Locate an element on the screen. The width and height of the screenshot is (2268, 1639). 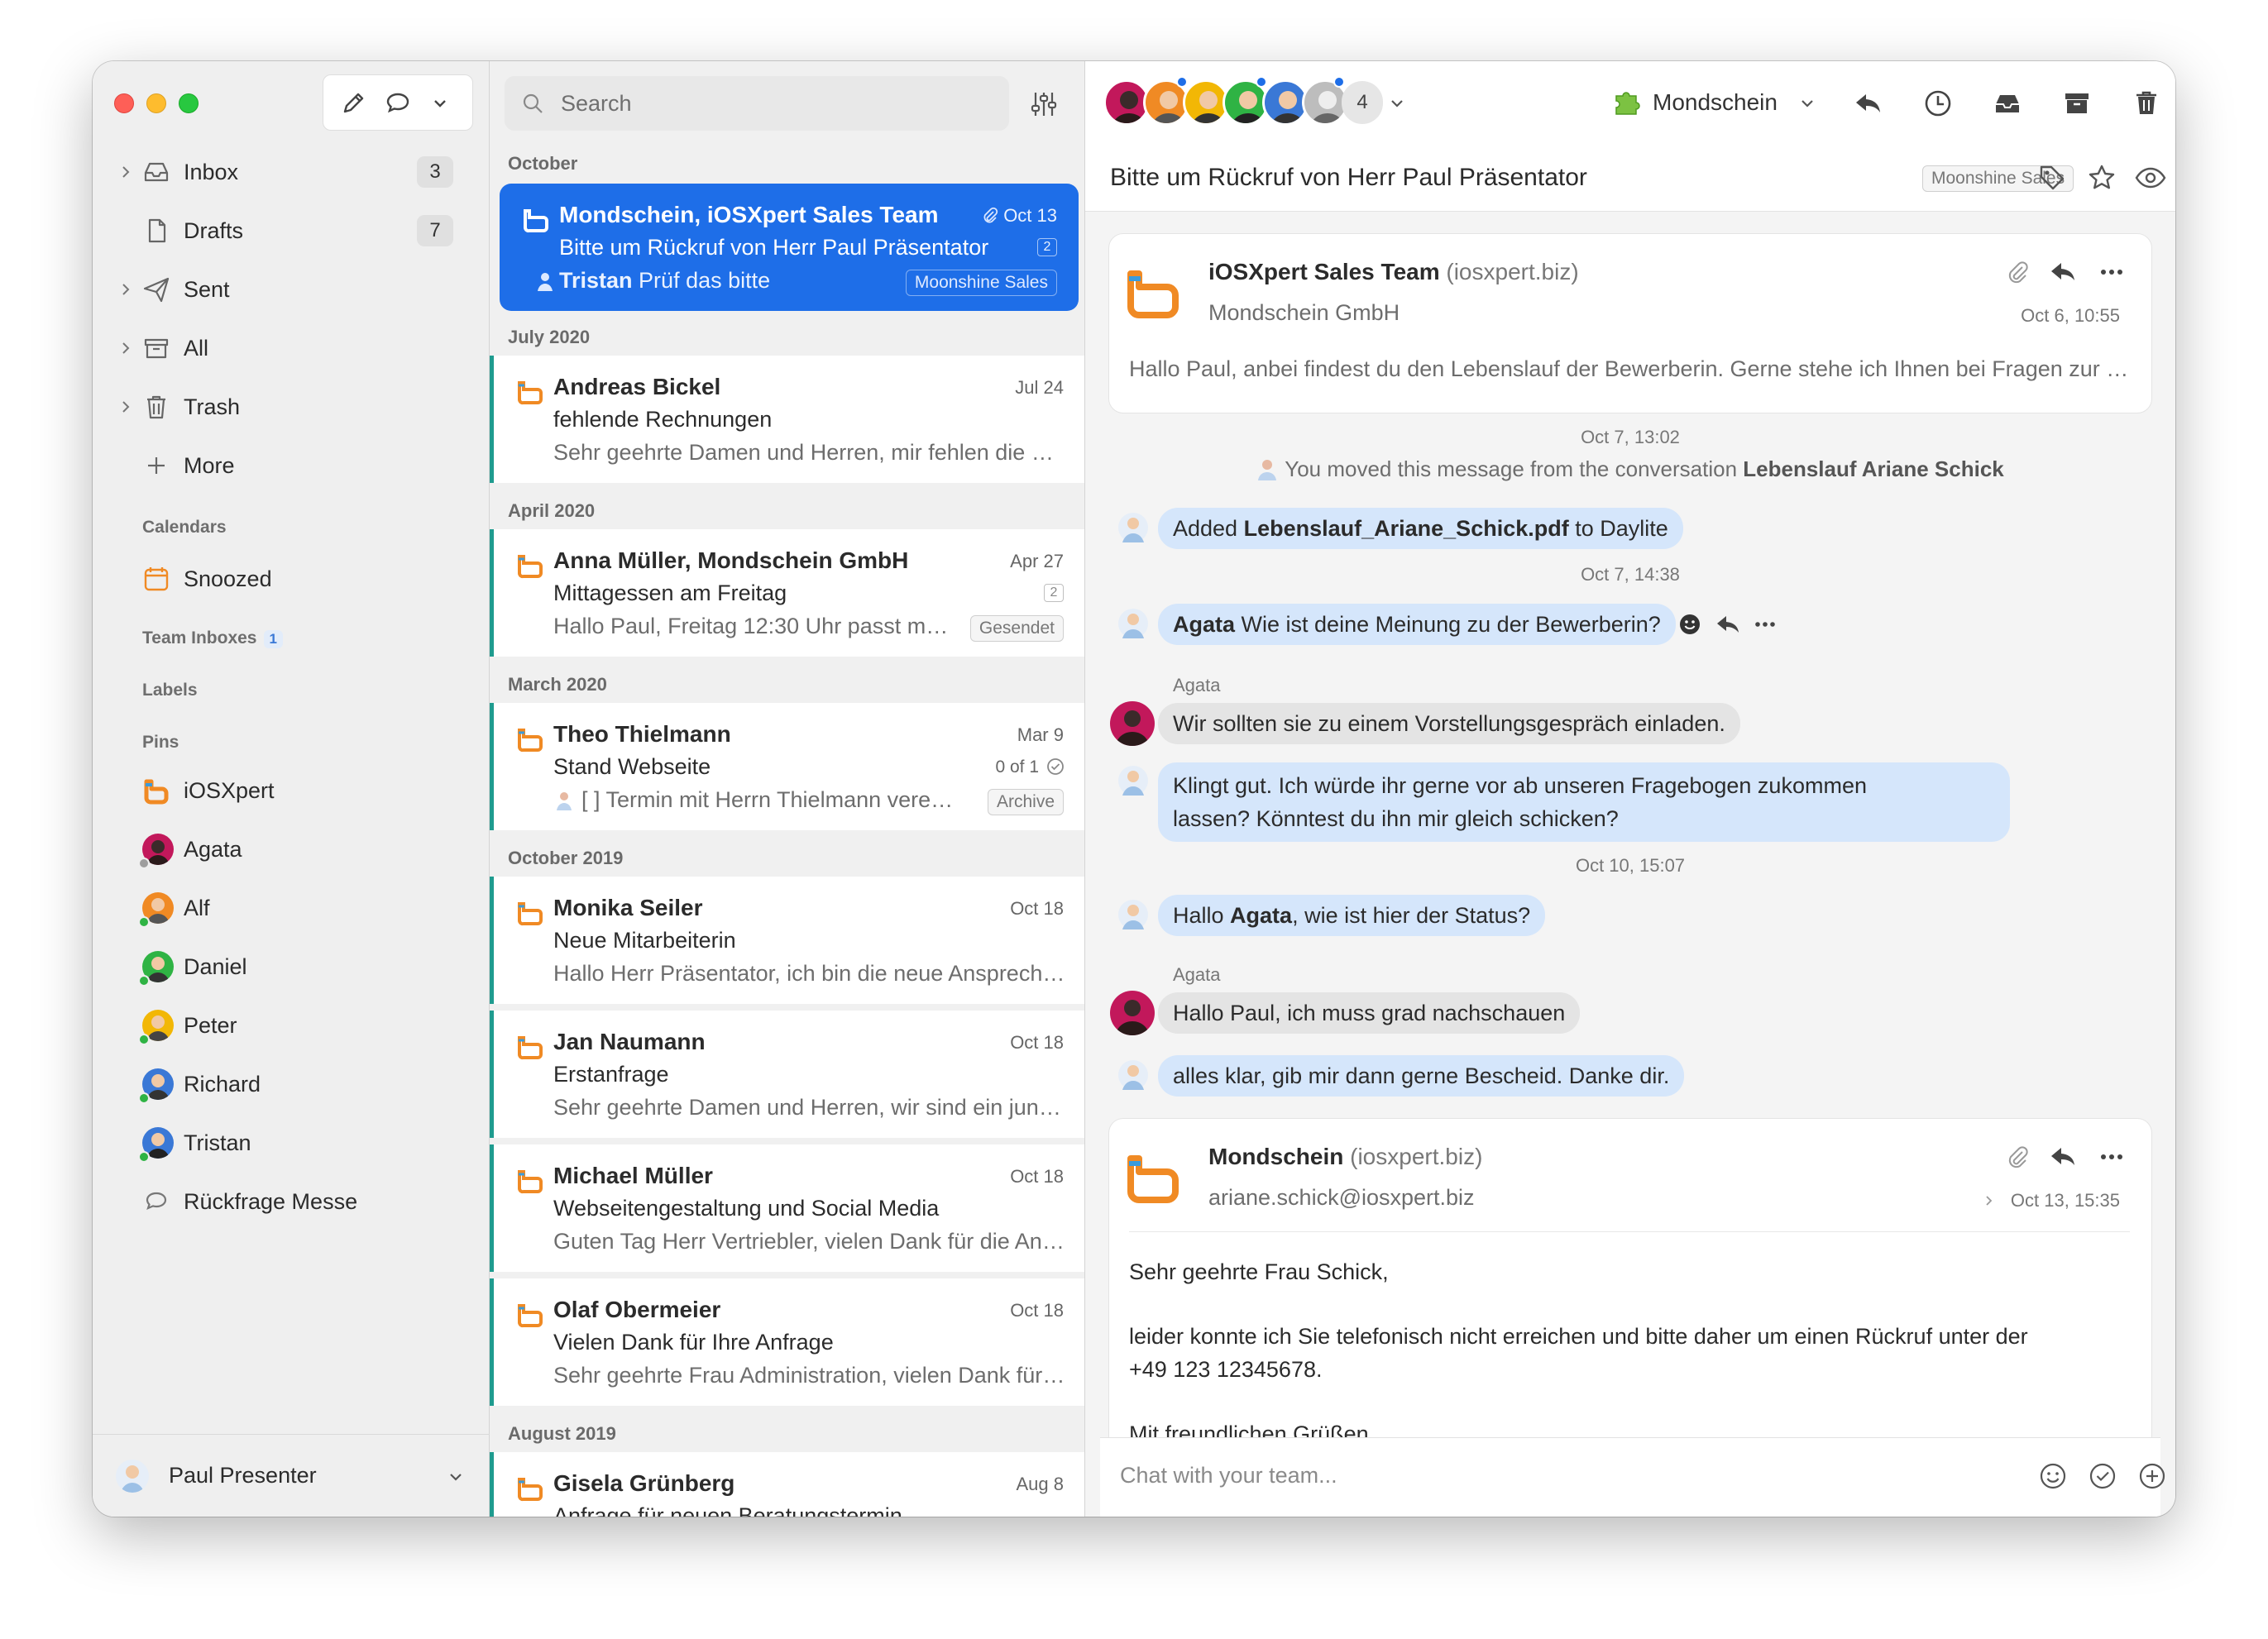
label-tag: Moonshine Sales is located at coordinates (981, 283).